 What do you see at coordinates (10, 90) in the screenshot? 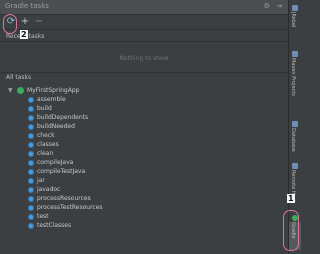
I see `expand-triangle-icon: ▼` at bounding box center [10, 90].